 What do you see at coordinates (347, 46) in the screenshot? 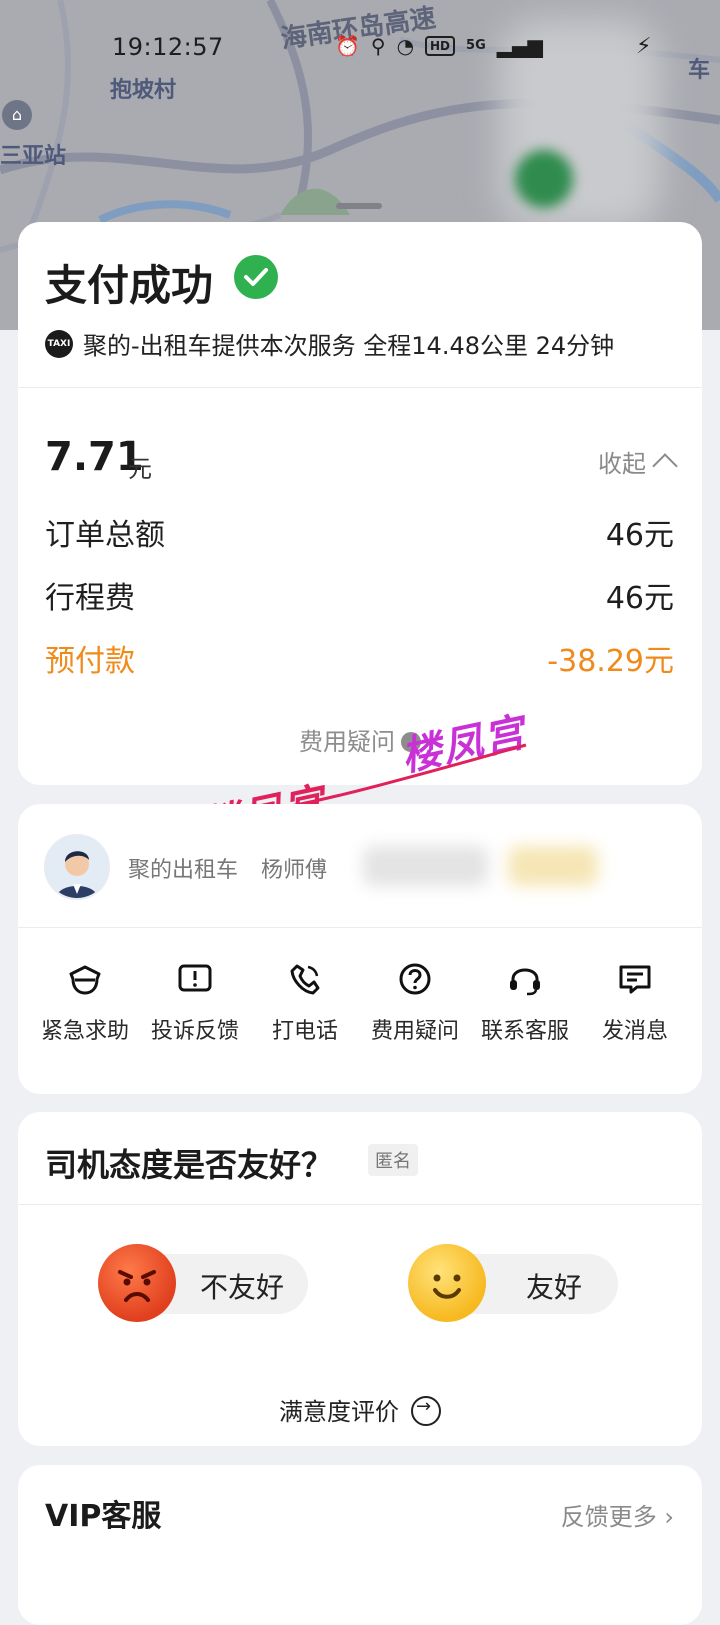
I see `alarm-icon: ⏰` at bounding box center [347, 46].